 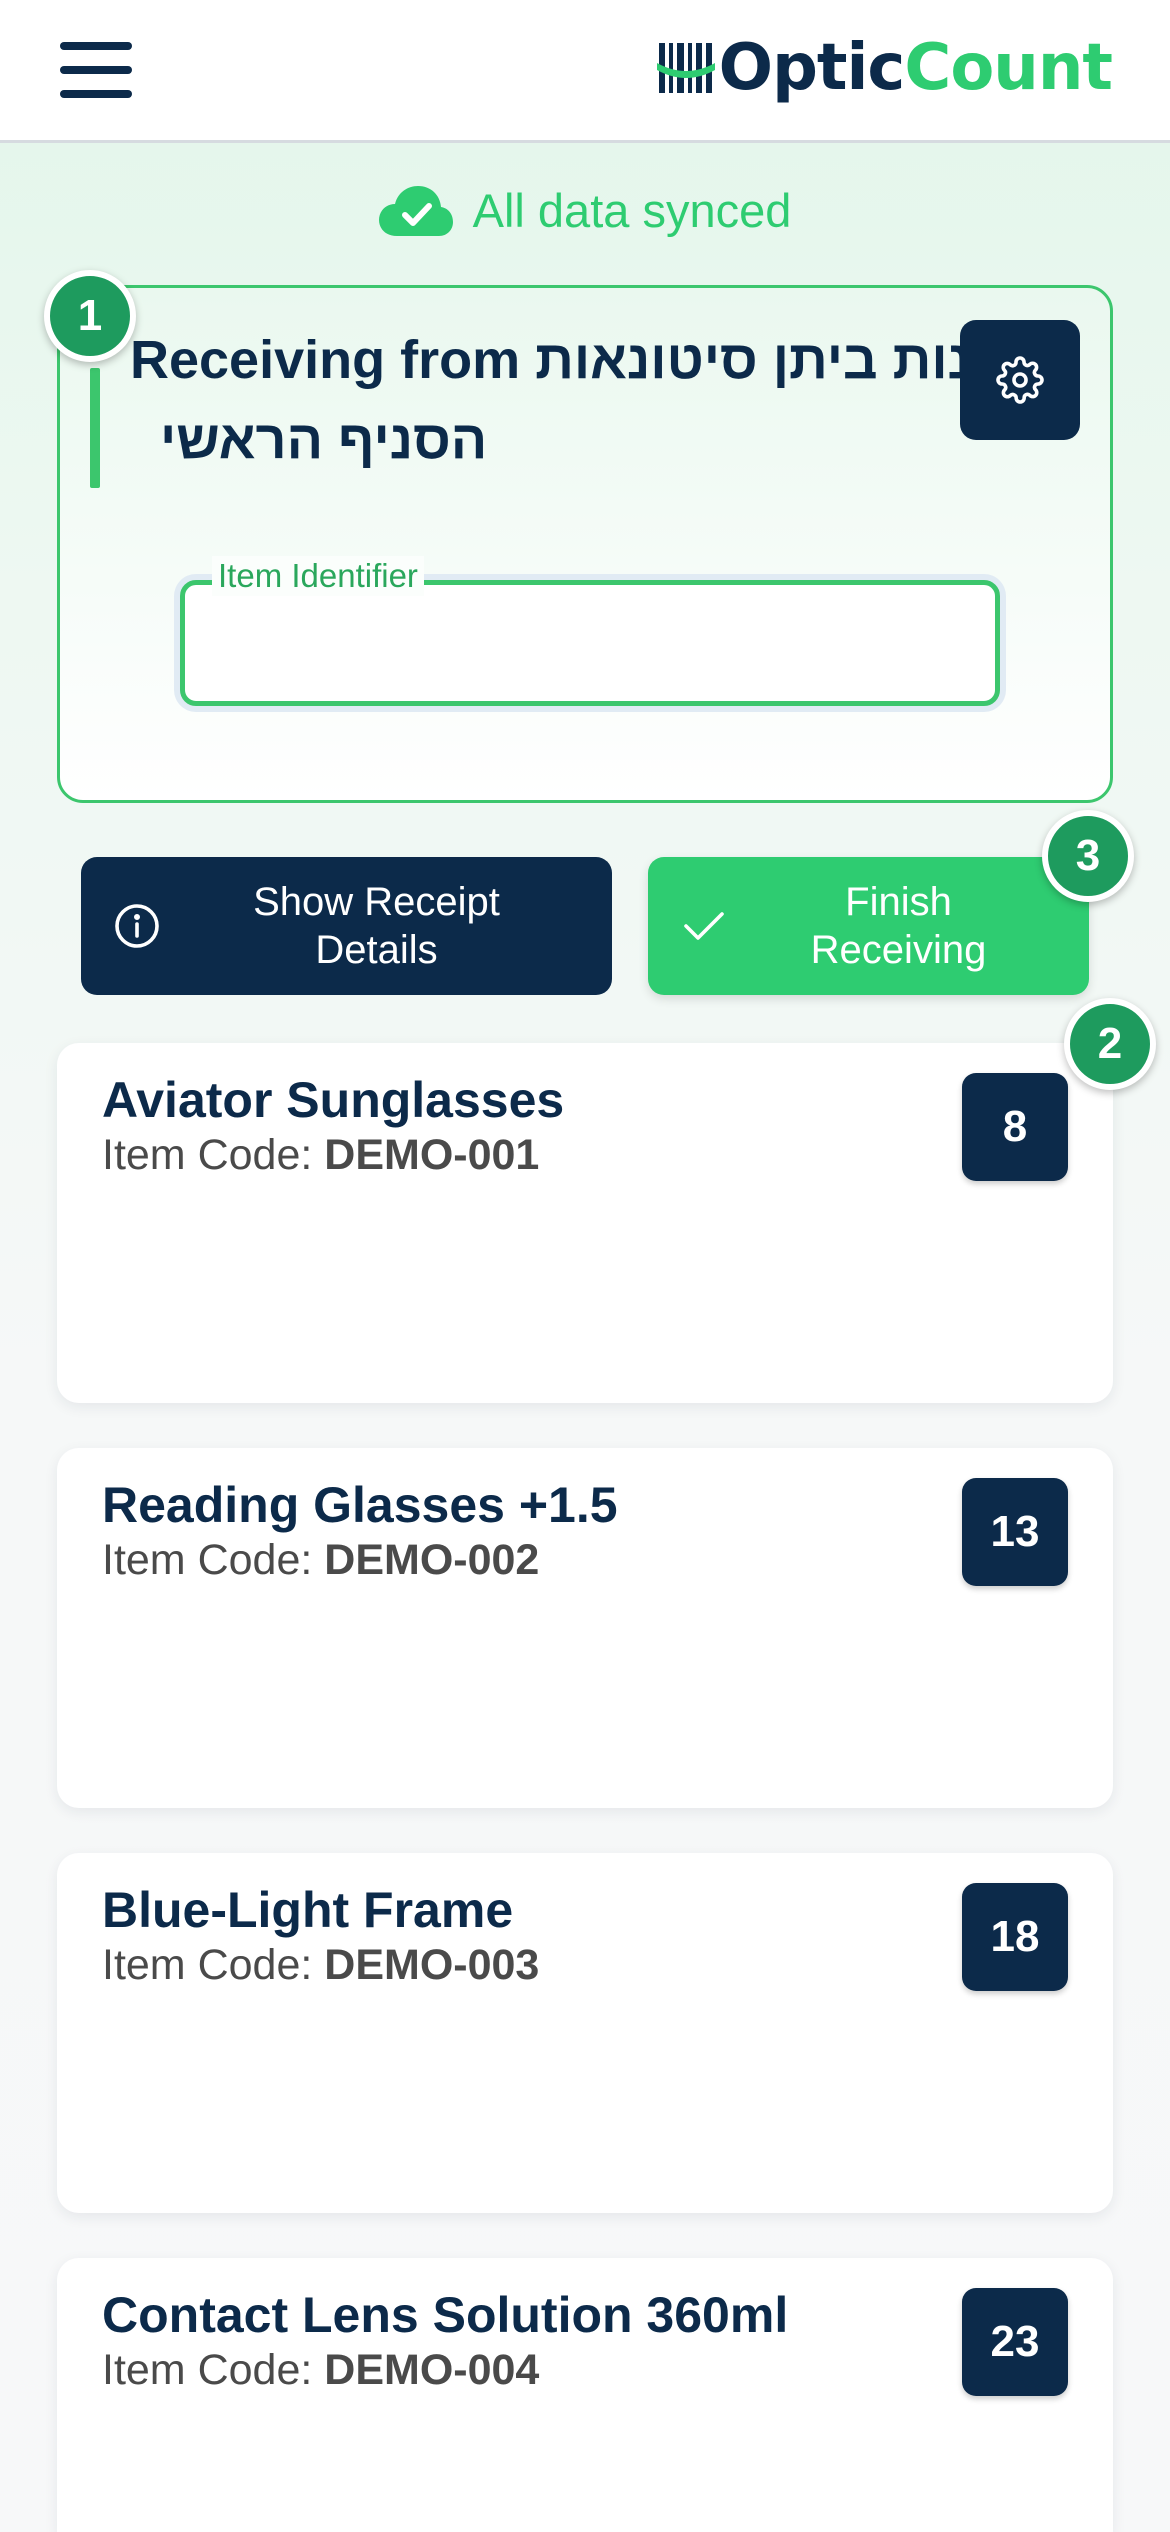 I want to click on show-receipt-details-button: Show Receipt Details, so click(x=346, y=926).